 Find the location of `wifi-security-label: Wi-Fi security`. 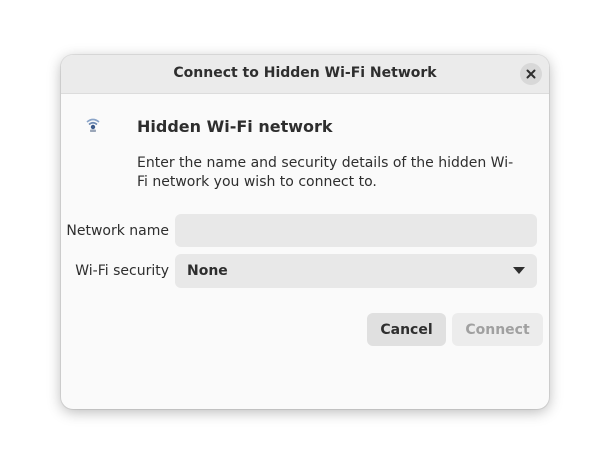

wifi-security-label: Wi-Fi security is located at coordinates (122, 271).